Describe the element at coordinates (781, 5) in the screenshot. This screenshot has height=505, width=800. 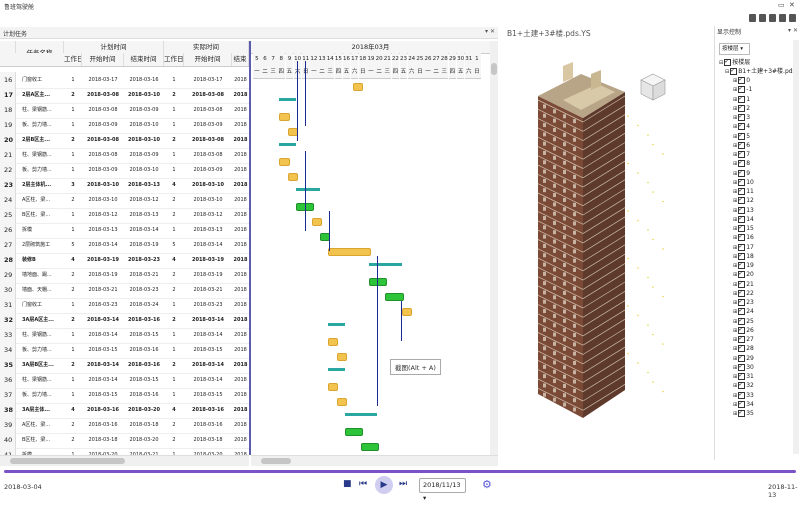
I see `restore-button: ▭` at that location.